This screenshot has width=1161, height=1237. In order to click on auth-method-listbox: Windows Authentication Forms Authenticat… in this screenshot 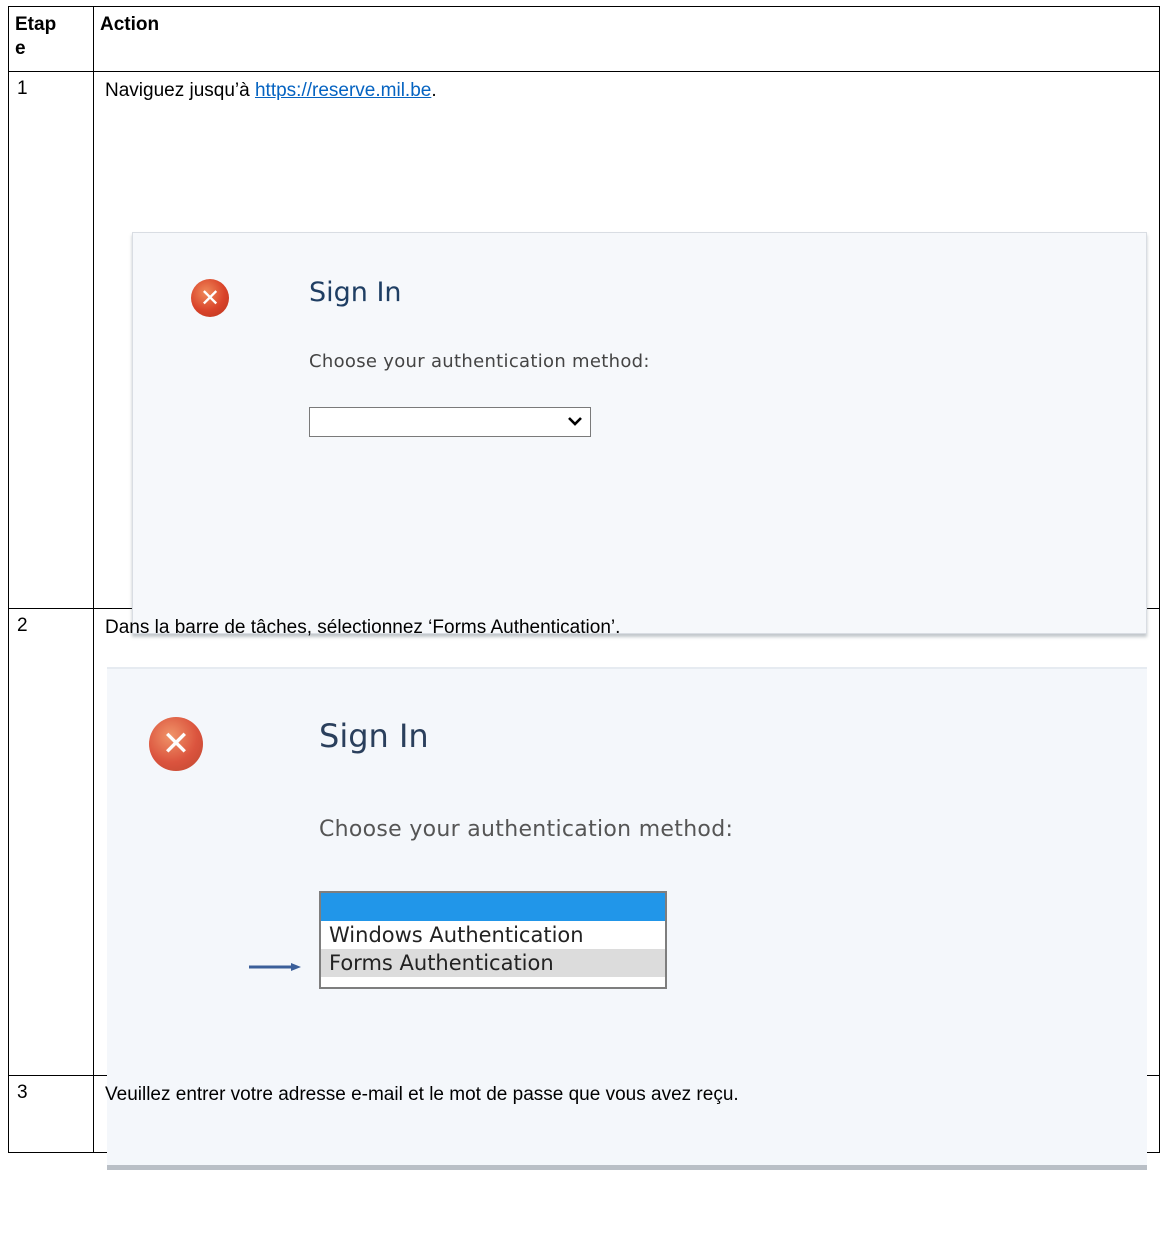, I will do `click(493, 940)`.